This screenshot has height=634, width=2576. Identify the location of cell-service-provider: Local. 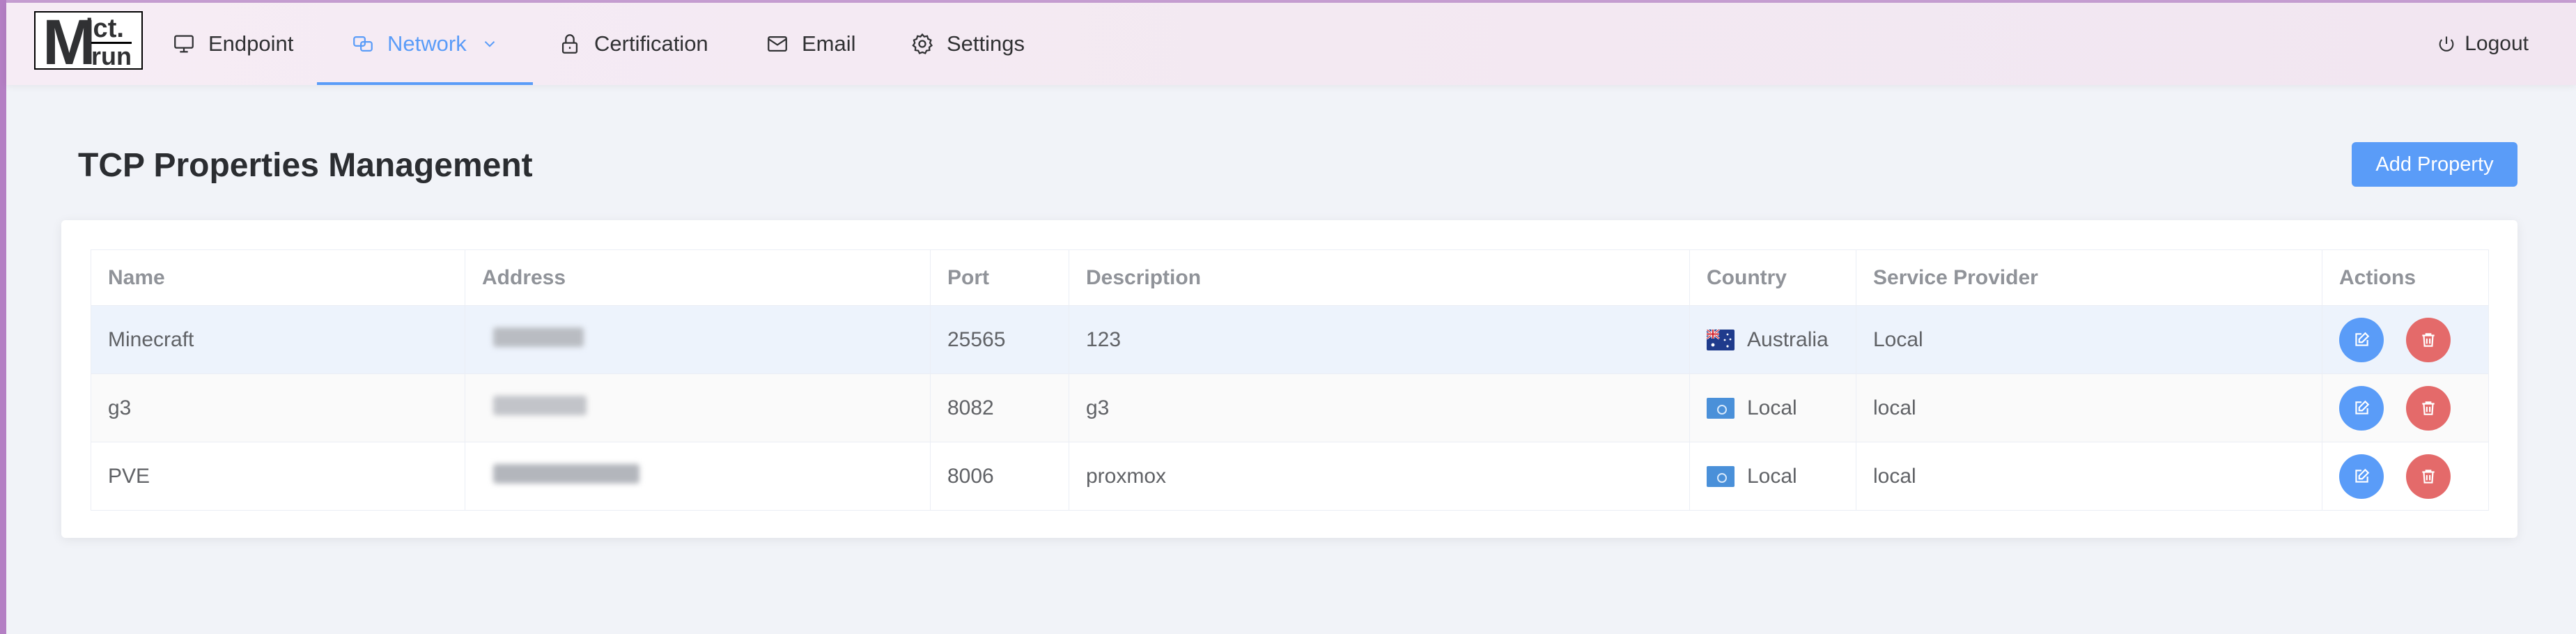
(2089, 339).